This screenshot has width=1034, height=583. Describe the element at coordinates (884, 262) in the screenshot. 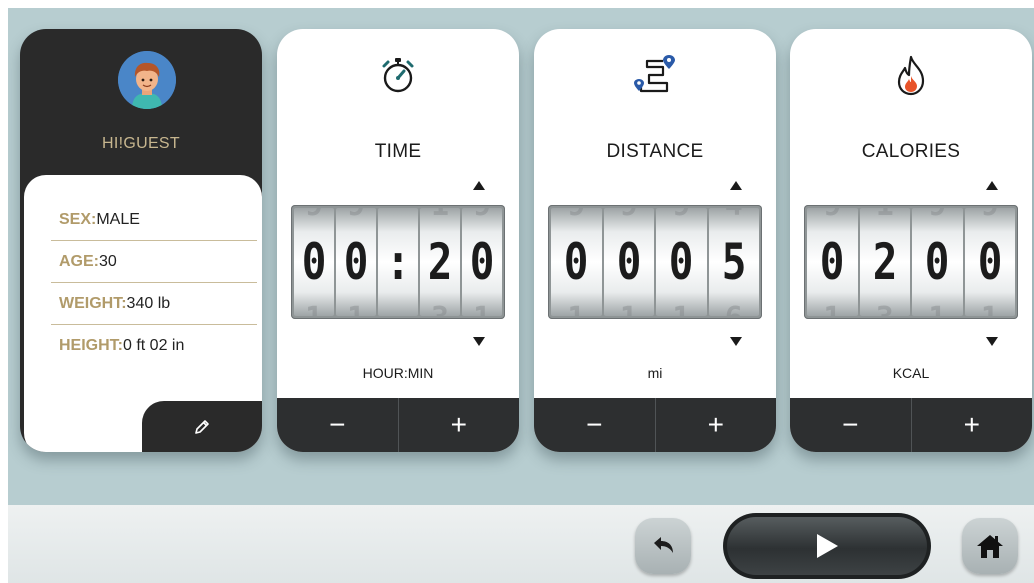

I see `calories-digit: 123` at that location.